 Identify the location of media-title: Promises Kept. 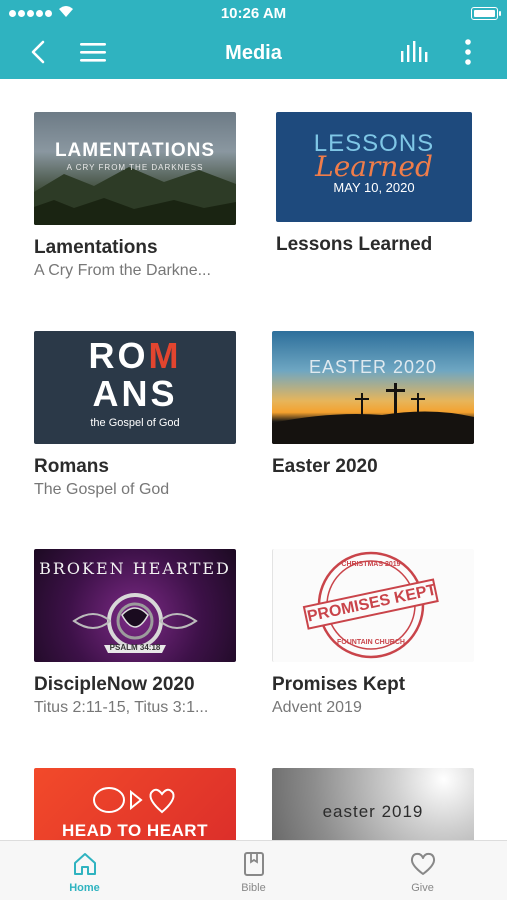
(339, 684).